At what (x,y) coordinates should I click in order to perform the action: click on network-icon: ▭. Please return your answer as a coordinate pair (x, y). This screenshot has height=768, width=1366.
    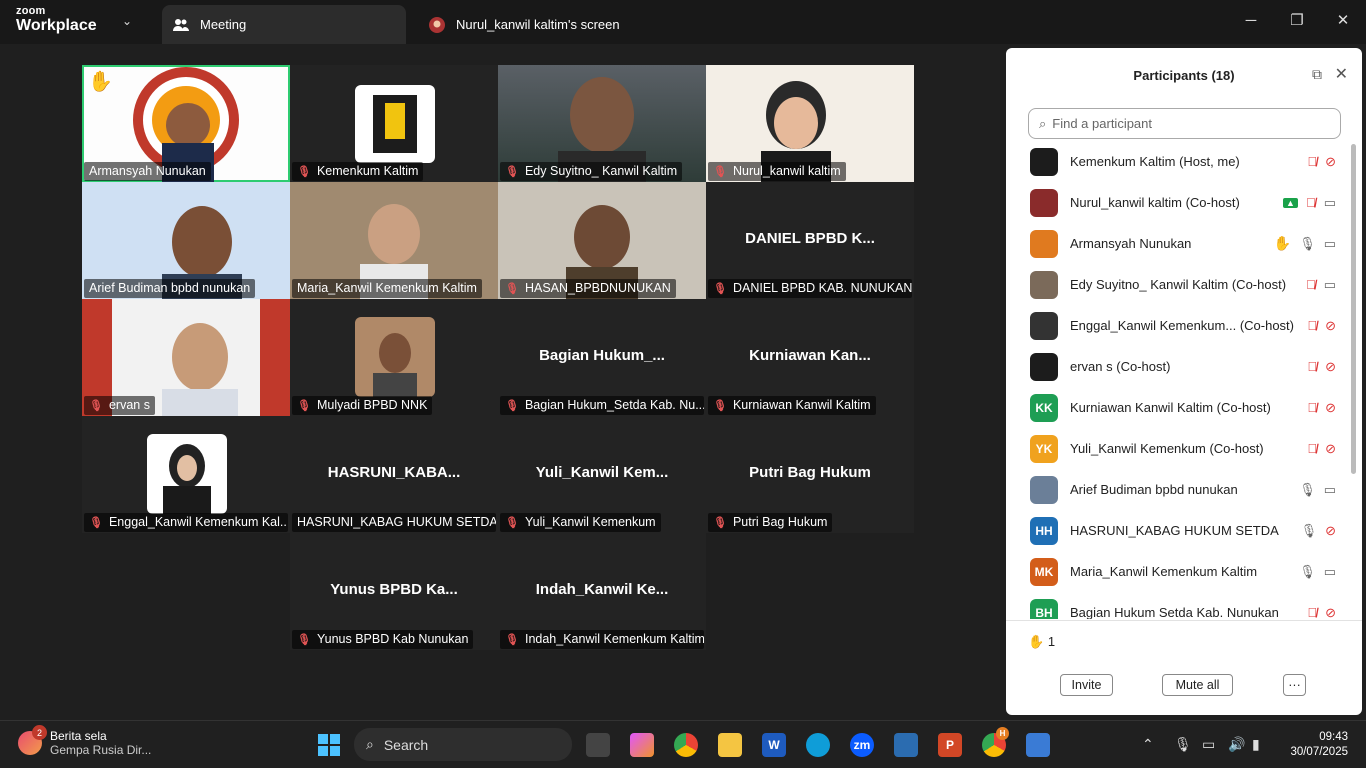
    Looking at the image, I should click on (1208, 744).